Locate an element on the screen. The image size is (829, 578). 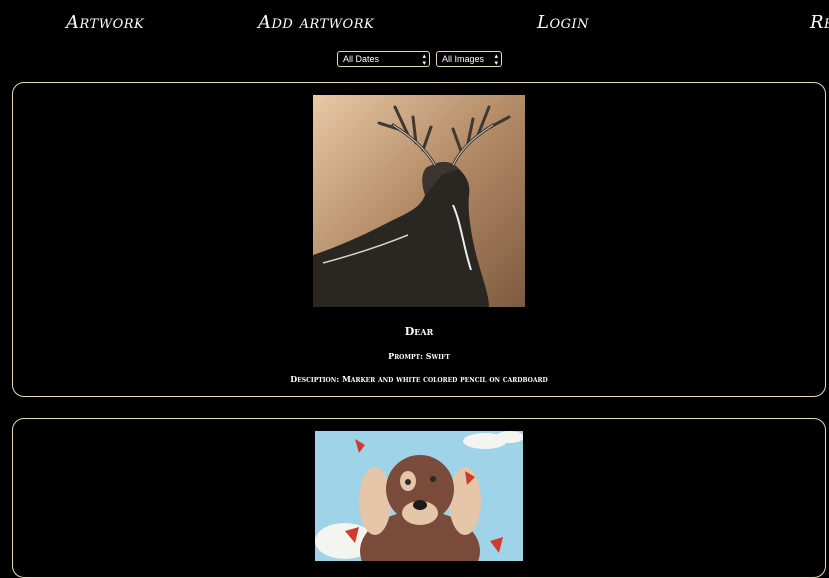
artwork-image-deer is located at coordinates (419, 201).